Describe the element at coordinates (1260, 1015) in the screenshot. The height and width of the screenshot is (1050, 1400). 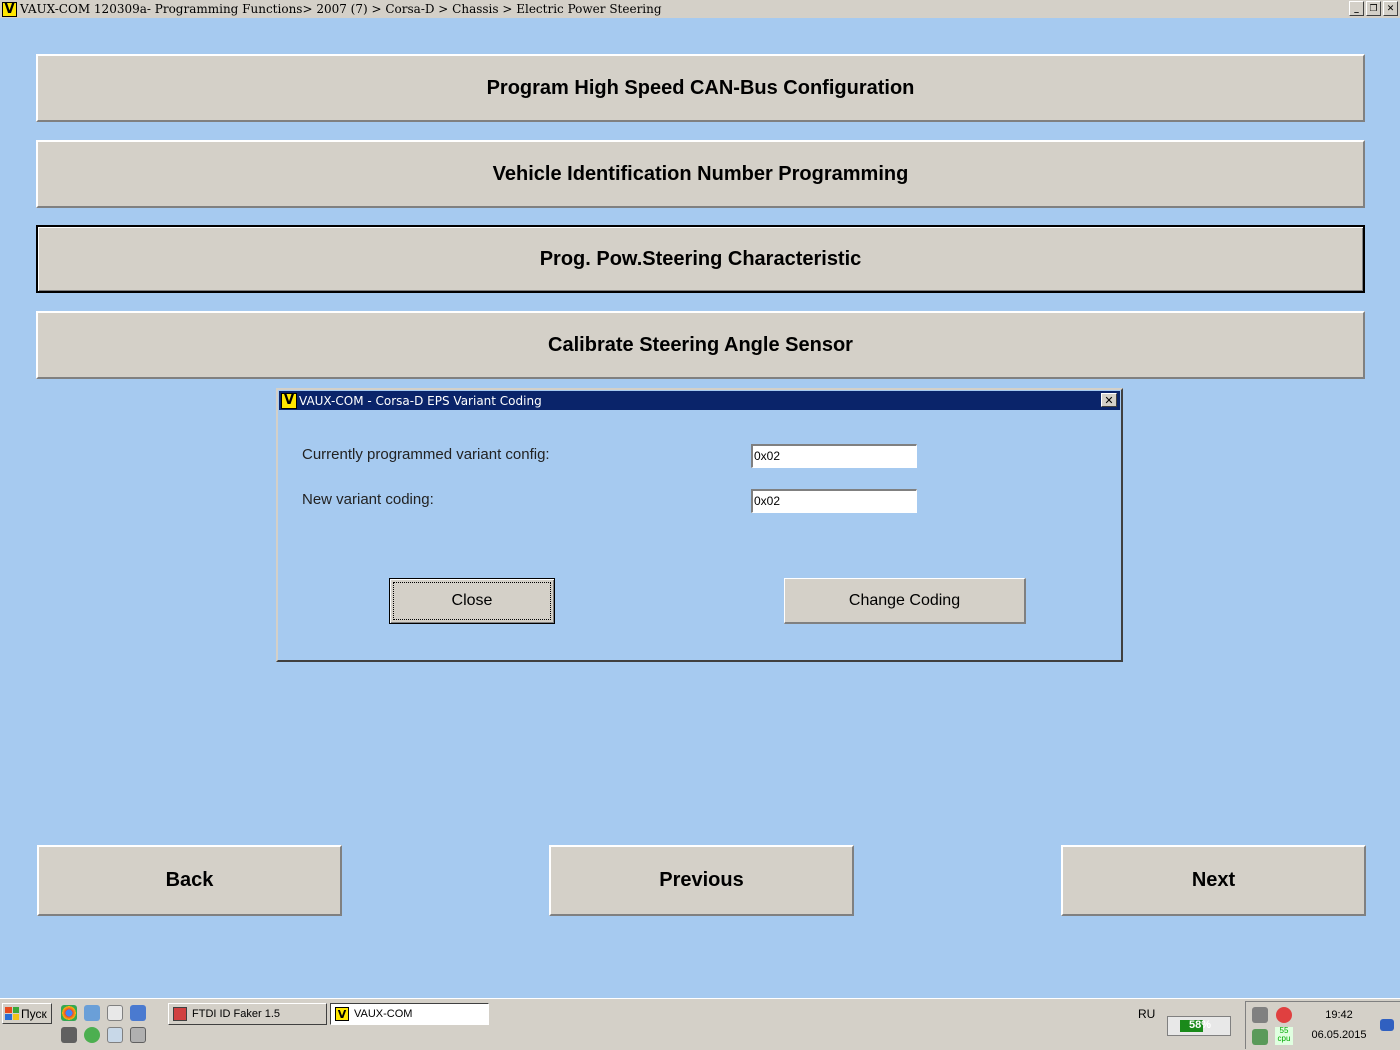
I see `network-status-icon` at that location.